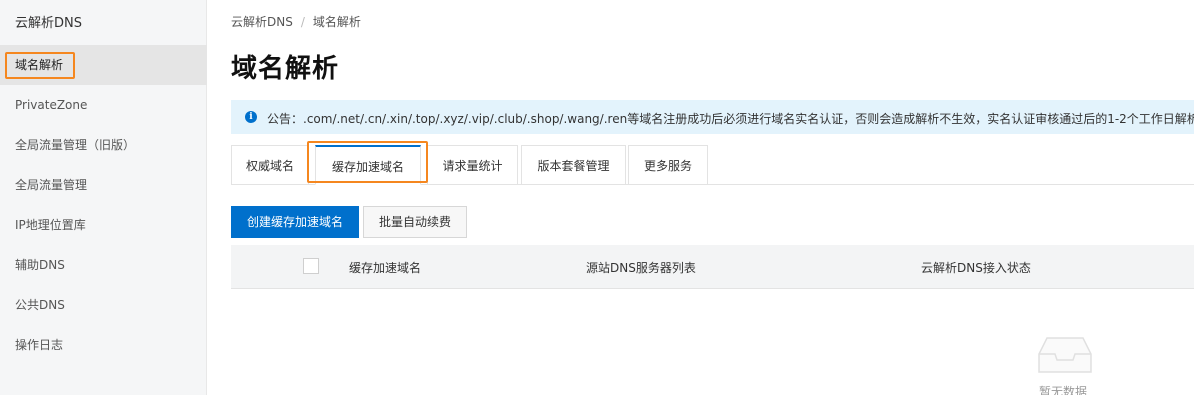  What do you see at coordinates (50, 225) in the screenshot?
I see `sidebar-item-label: IP地理位置库` at bounding box center [50, 225].